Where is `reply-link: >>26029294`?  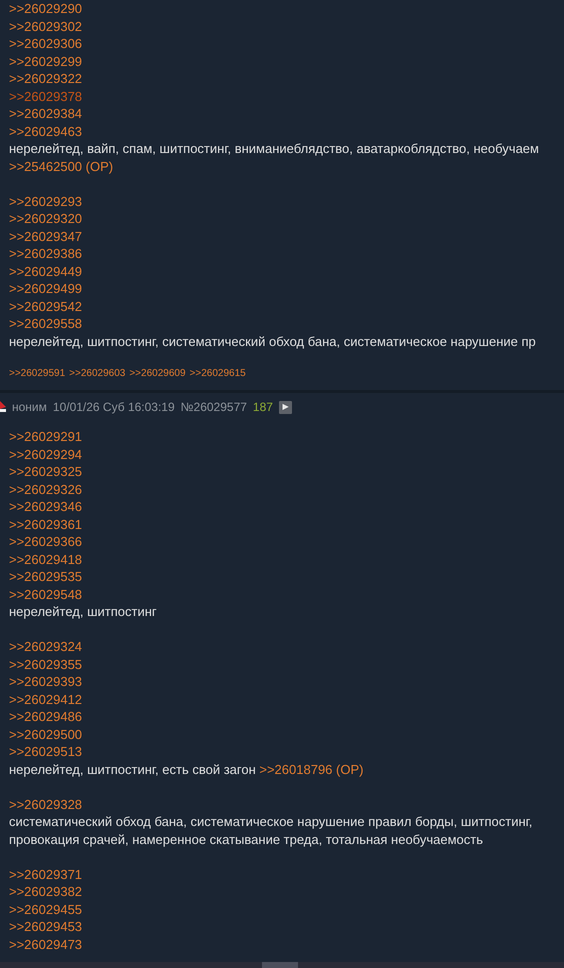
reply-link: >>26029294 is located at coordinates (45, 454).